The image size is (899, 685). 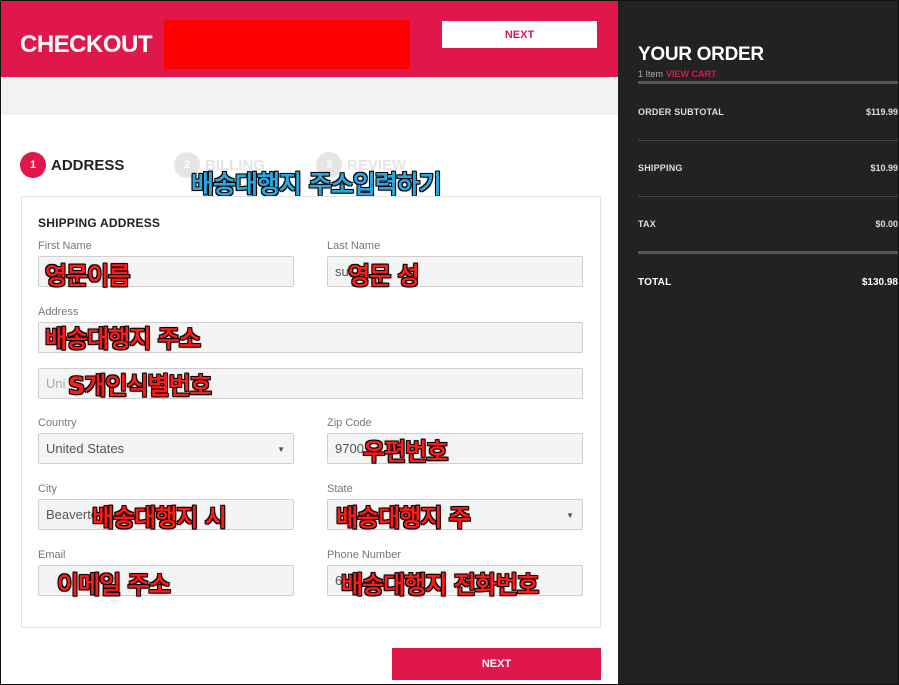 What do you see at coordinates (691, 74) in the screenshot?
I see `view-cart-link: VIEW CART` at bounding box center [691, 74].